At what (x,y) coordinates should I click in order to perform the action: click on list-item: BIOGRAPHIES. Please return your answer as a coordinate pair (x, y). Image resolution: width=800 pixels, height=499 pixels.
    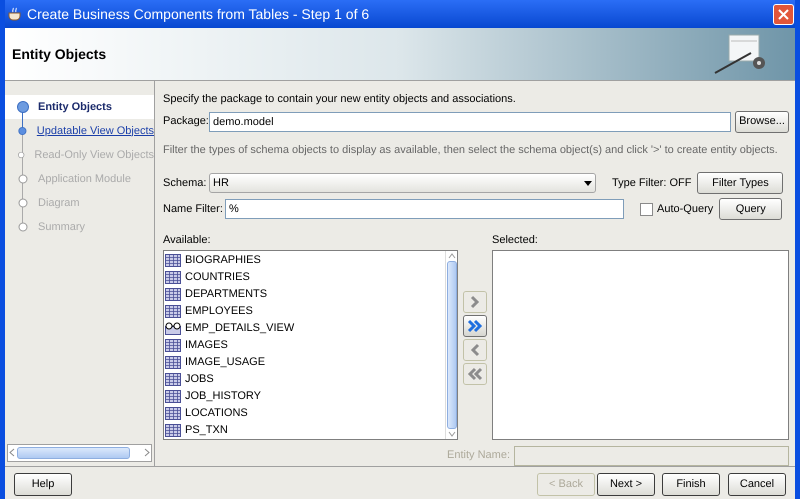
    Looking at the image, I should click on (223, 260).